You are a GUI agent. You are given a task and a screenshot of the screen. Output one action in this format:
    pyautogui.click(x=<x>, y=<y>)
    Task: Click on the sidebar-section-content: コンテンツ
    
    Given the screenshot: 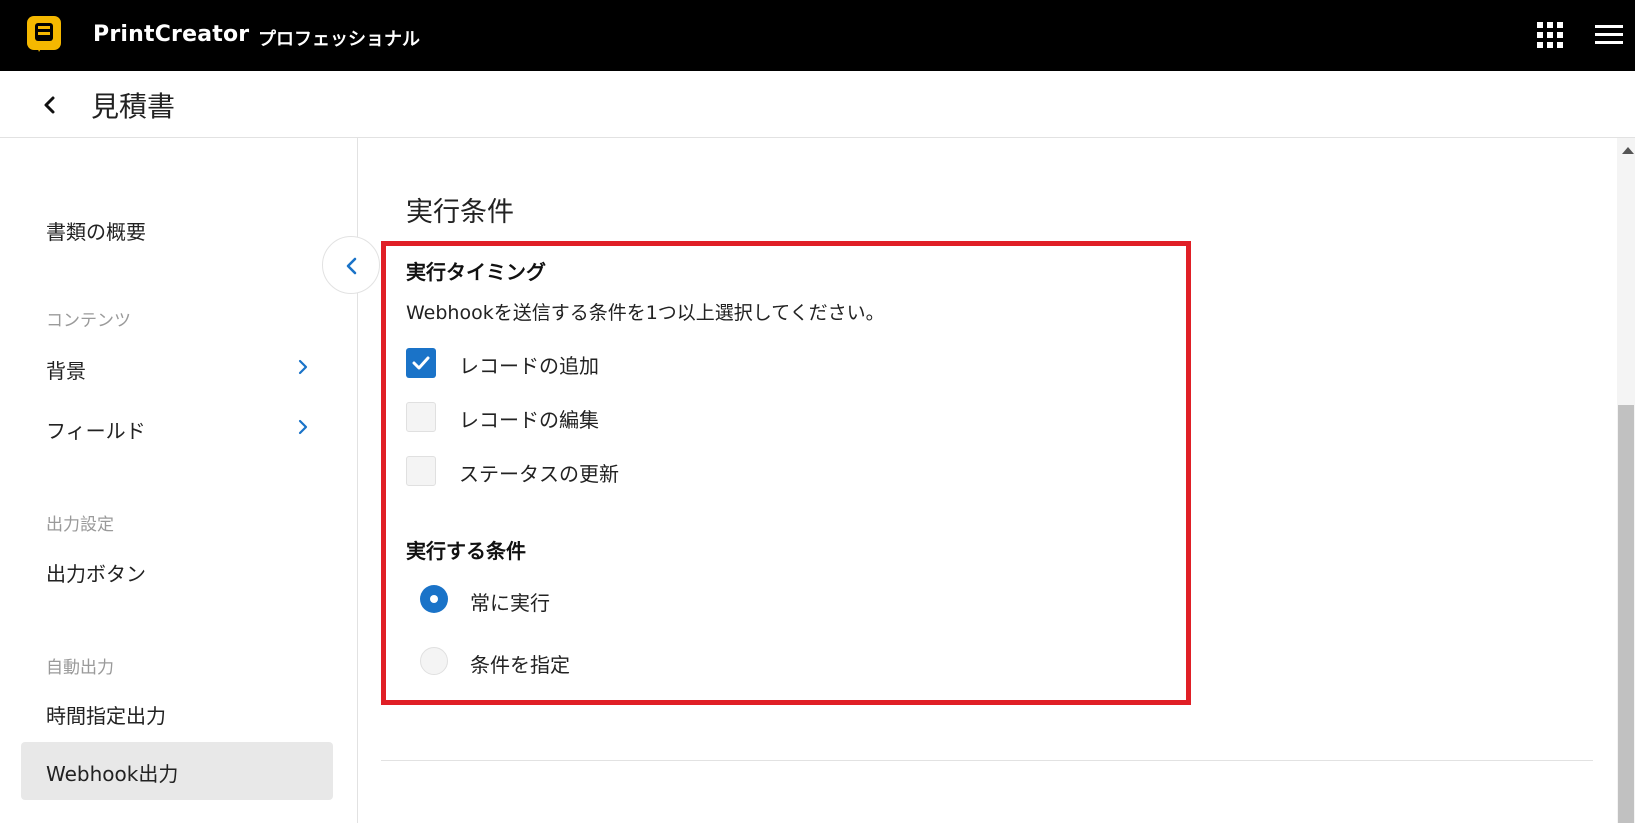 What is the action you would take?
    pyautogui.click(x=88, y=321)
    